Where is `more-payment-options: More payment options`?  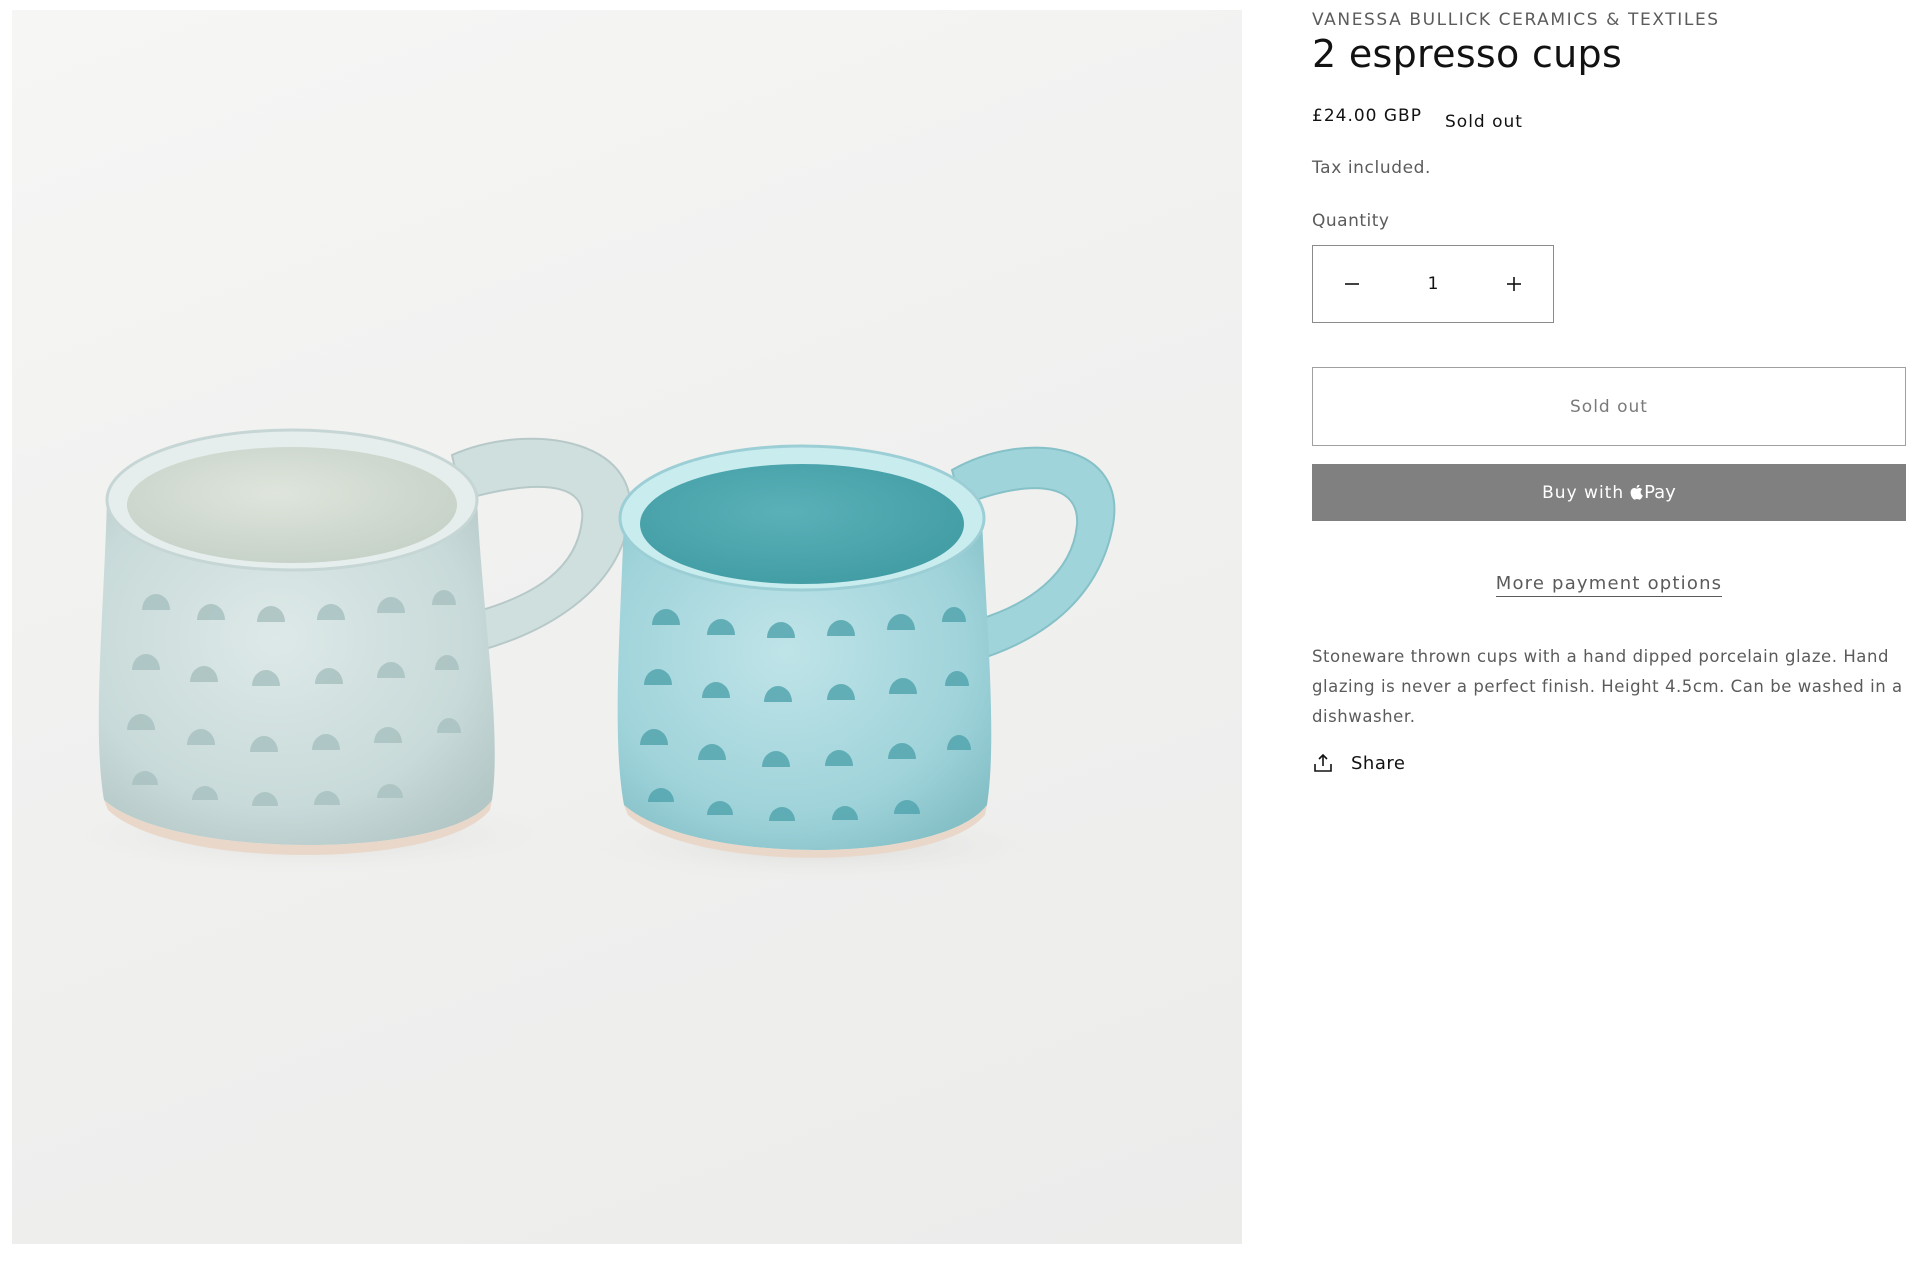 more-payment-options: More payment options is located at coordinates (1609, 585).